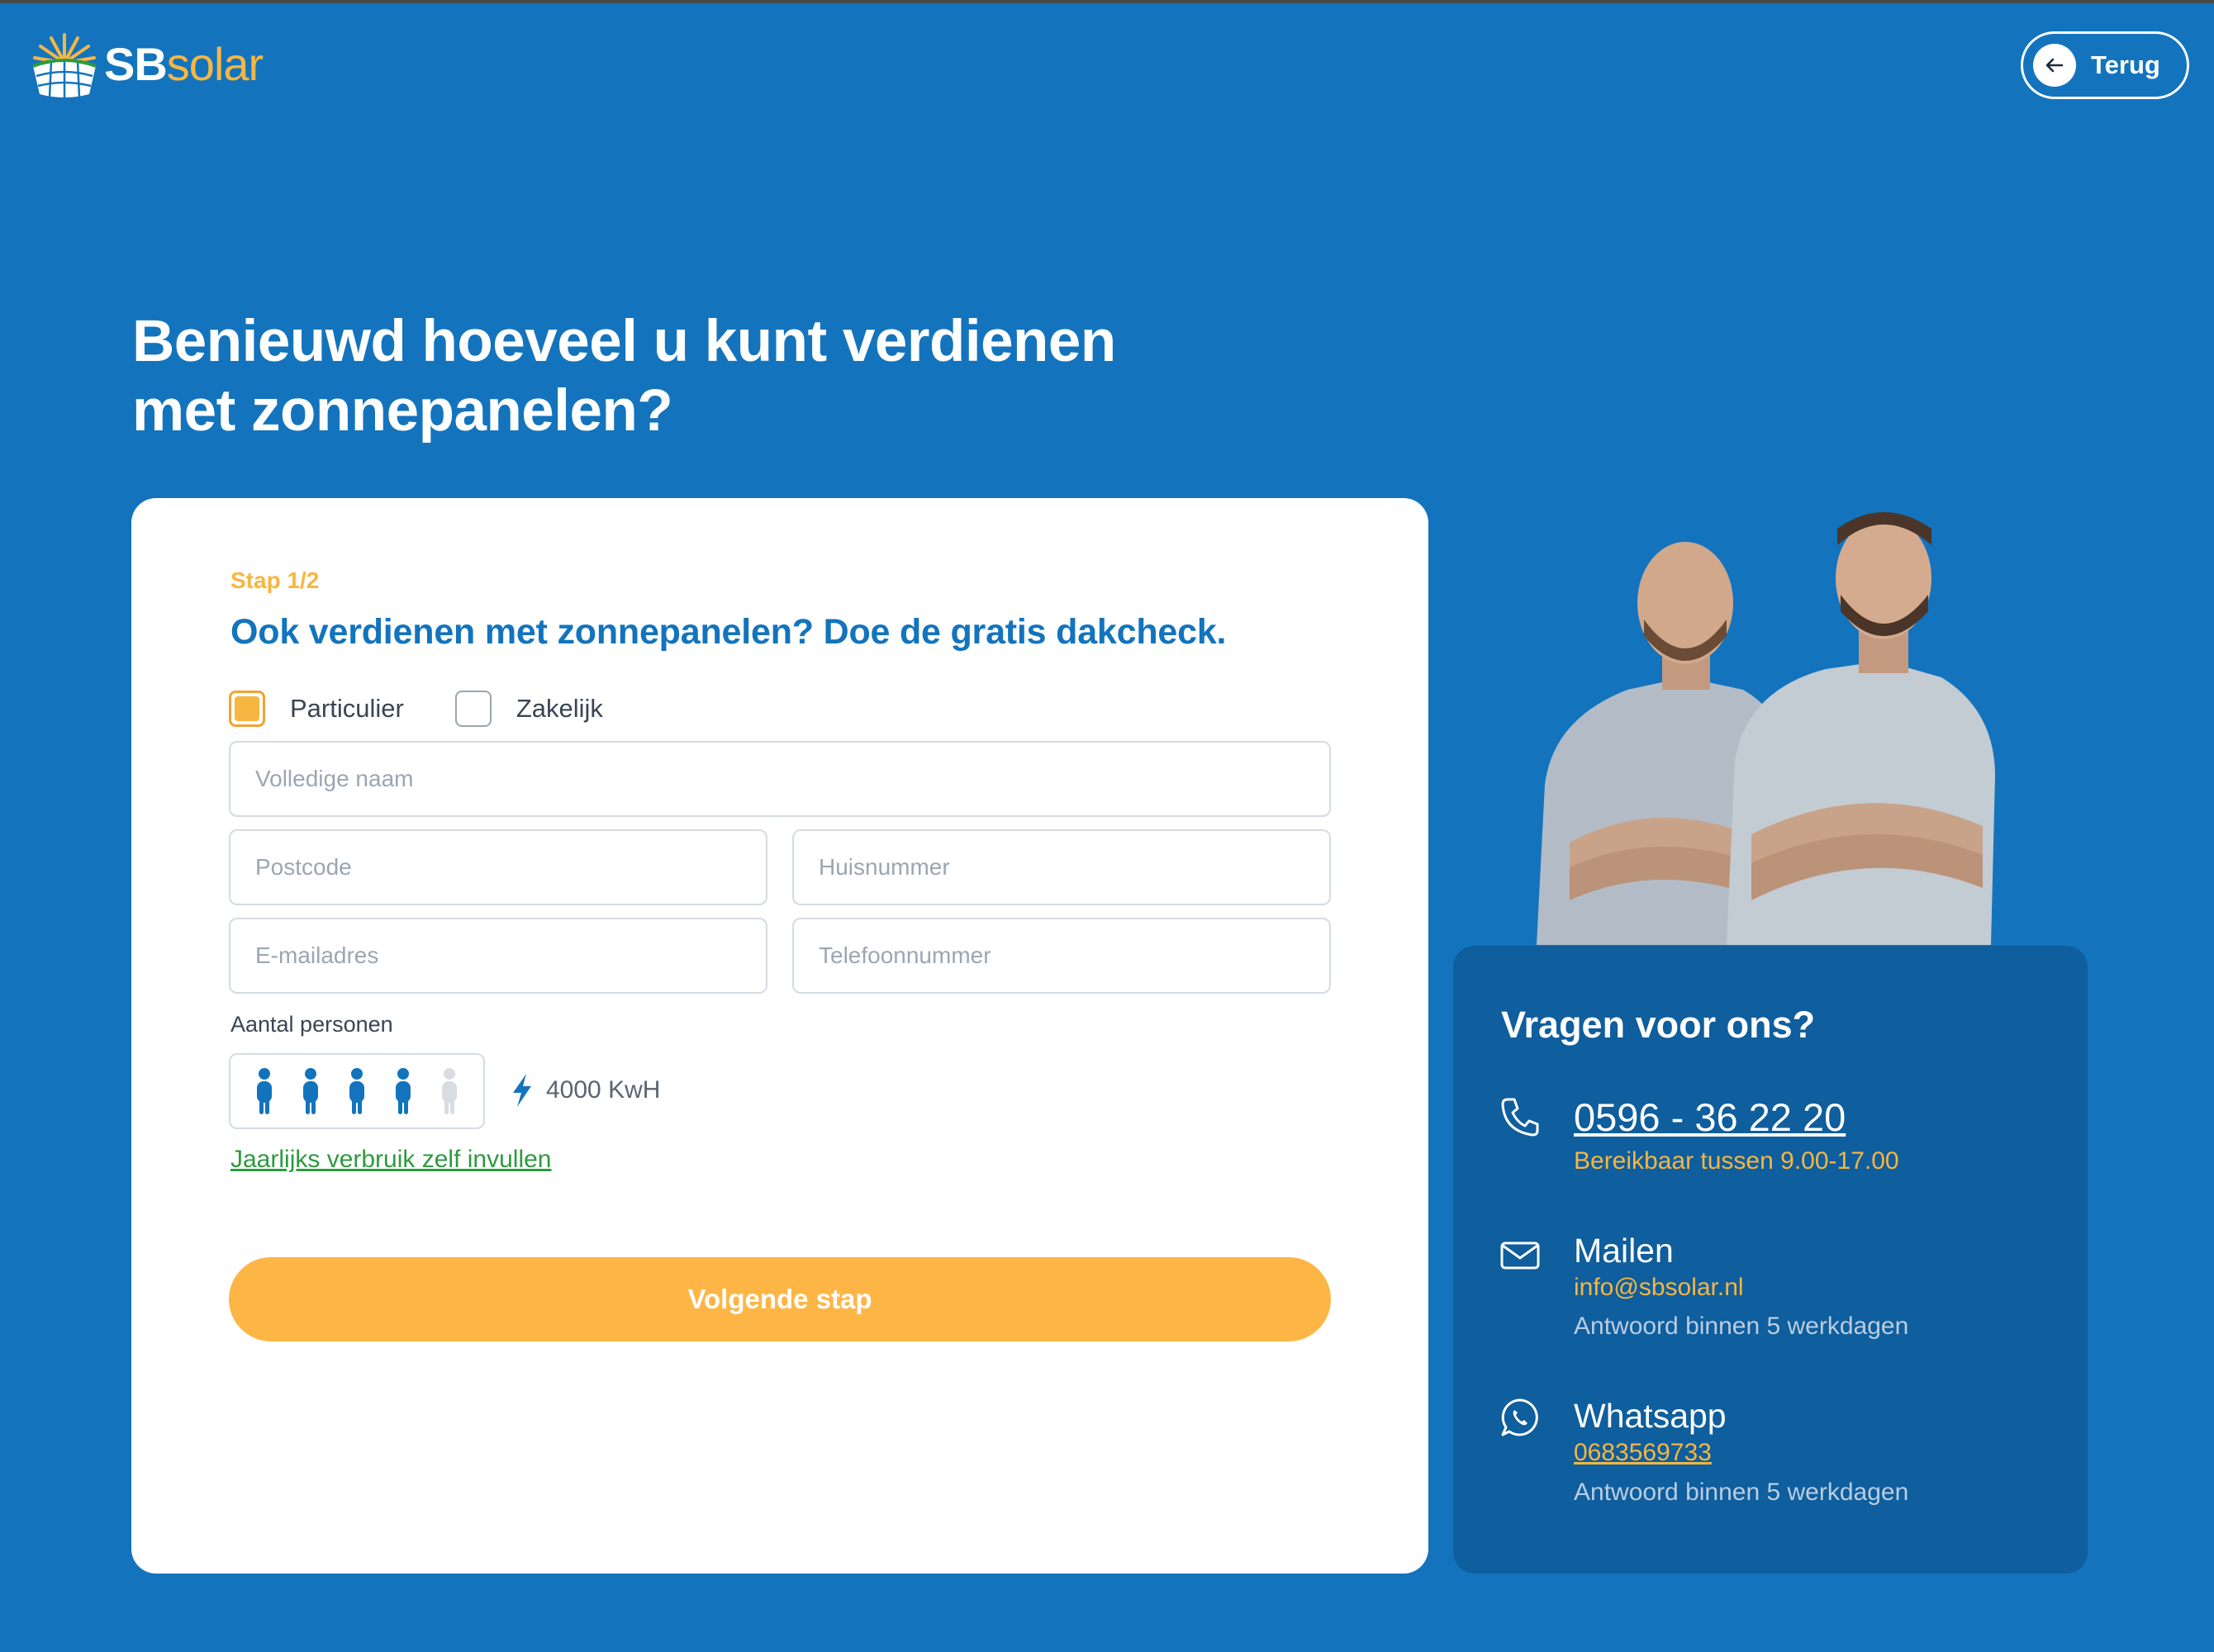 This screenshot has width=2214, height=1652. Describe the element at coordinates (1710, 1117) in the screenshot. I see `contact-phone-number: 0596 - 36 22 20` at that location.